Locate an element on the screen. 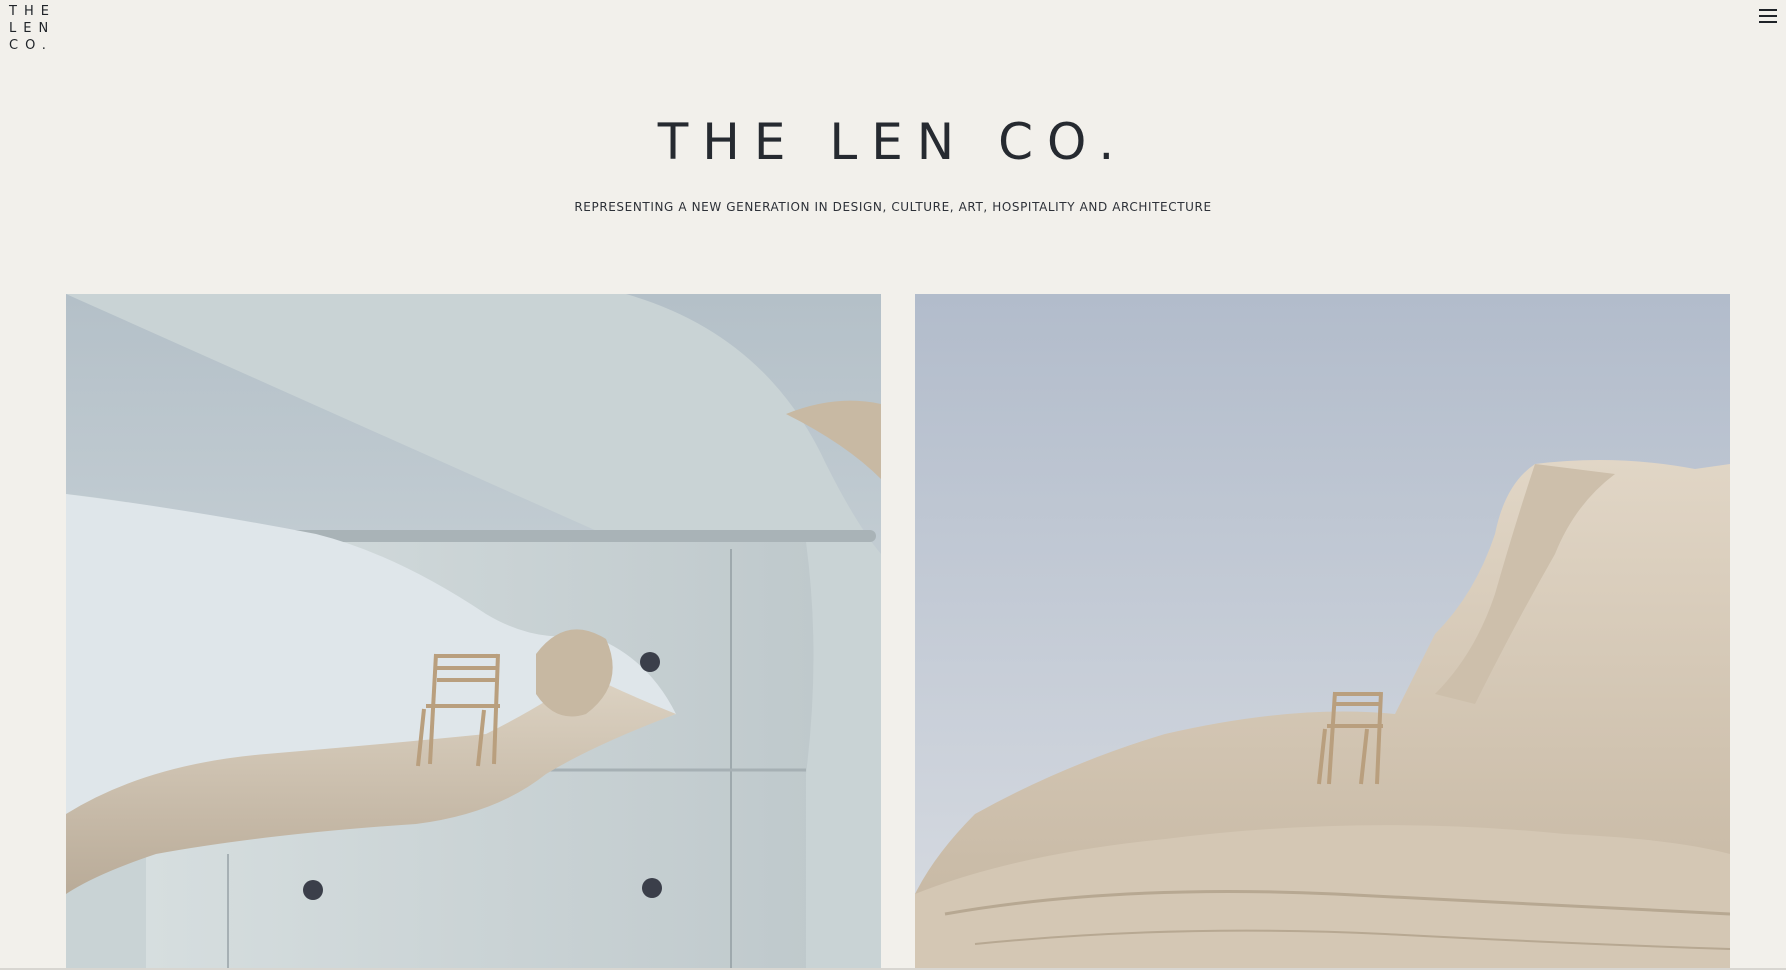 This screenshot has width=1786, height=970. logo-line-2: LEN is located at coordinates (32, 28).